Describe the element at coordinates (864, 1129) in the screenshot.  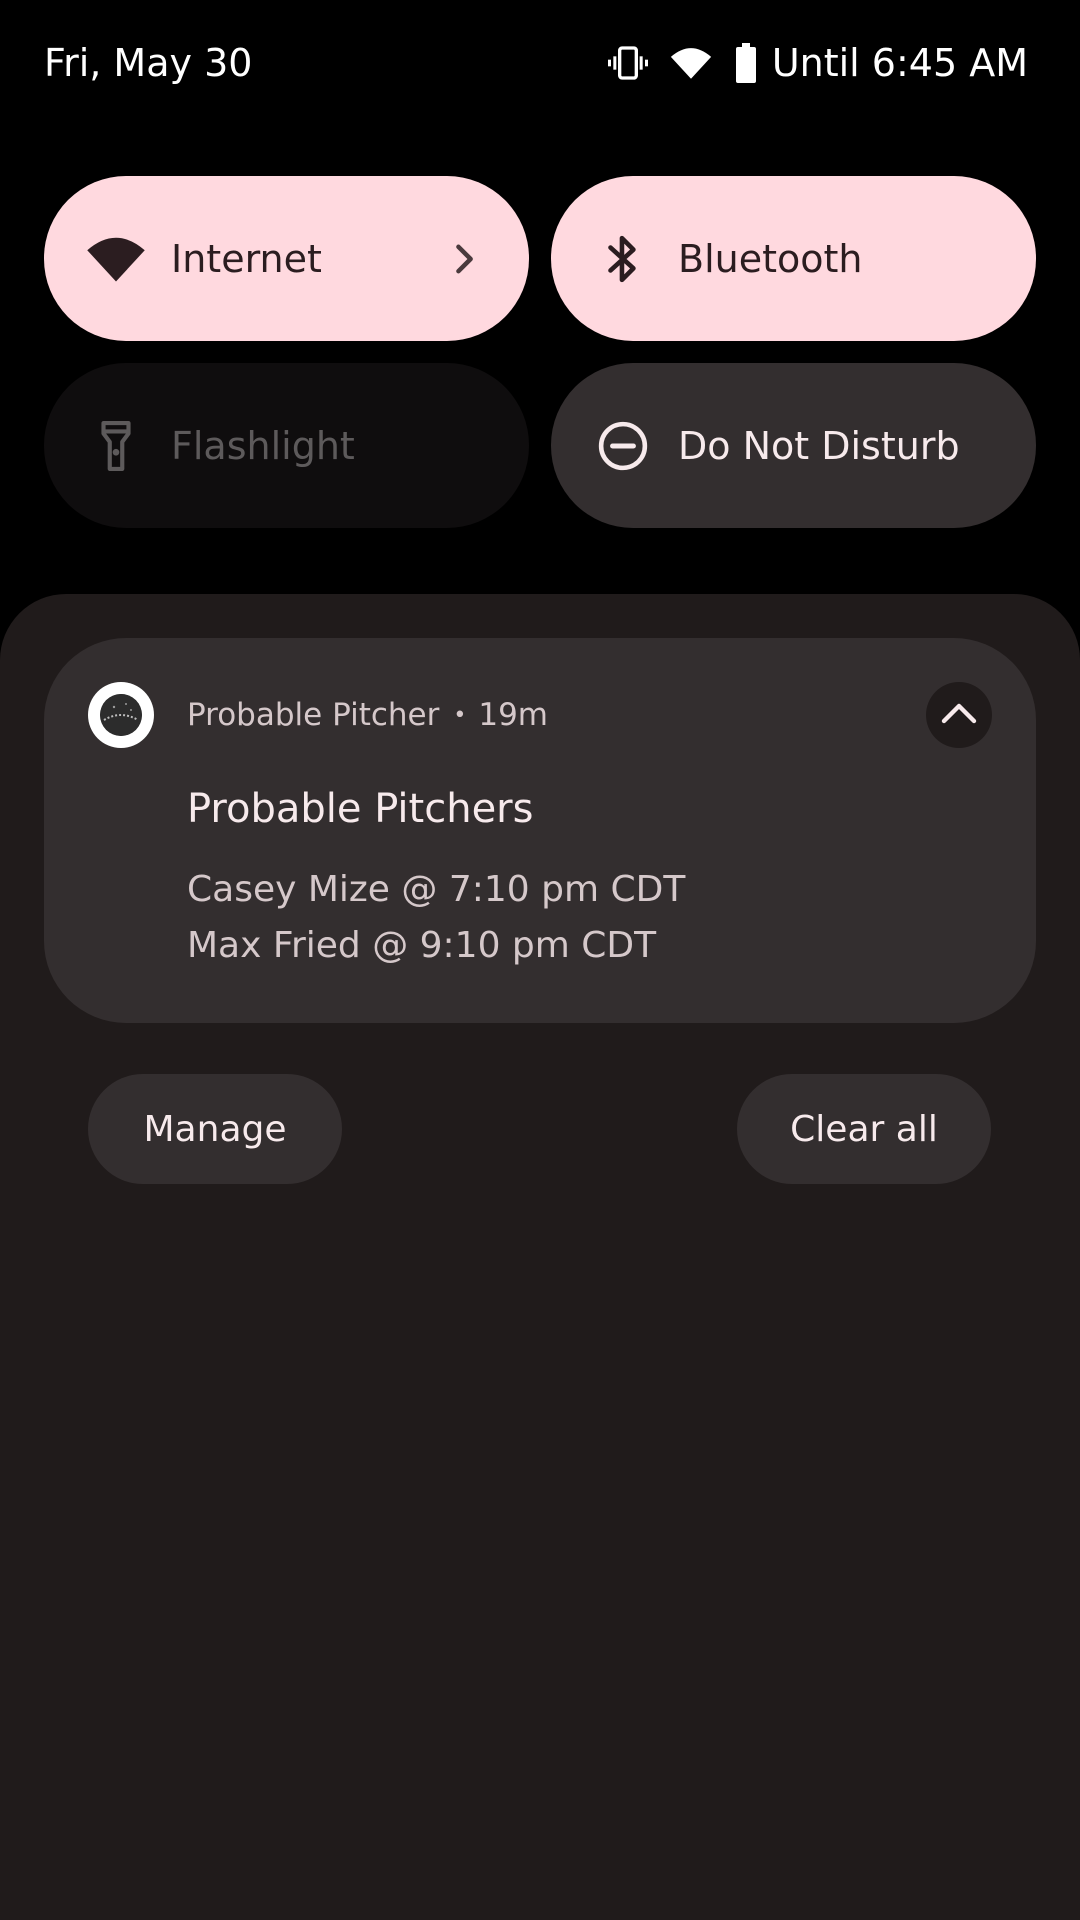
I see `clear-all-button: Clear all` at that location.